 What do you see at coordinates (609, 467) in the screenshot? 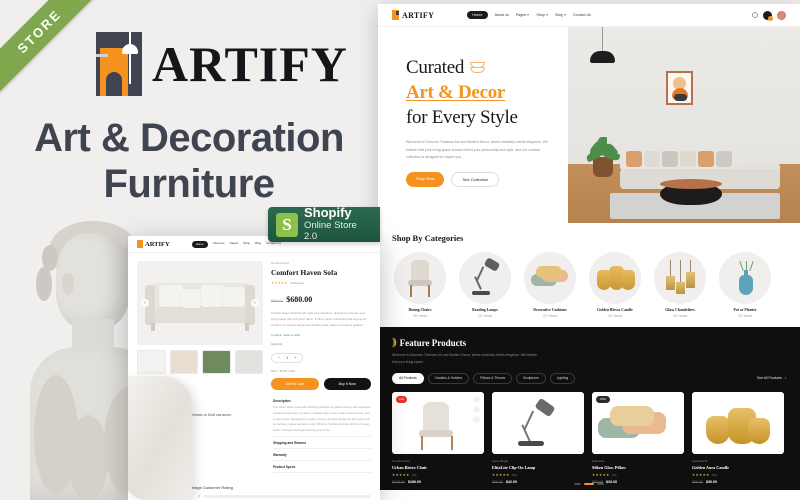
I see `product-name: Silken Glow Pillow` at bounding box center [609, 467].